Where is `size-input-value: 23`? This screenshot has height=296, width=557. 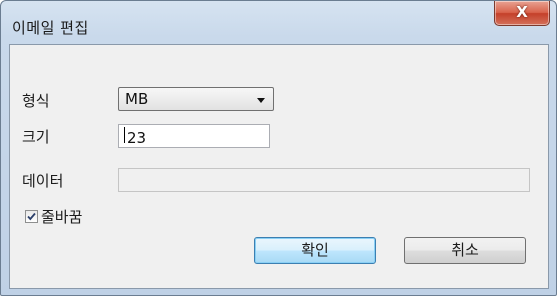
size-input-value: 23 is located at coordinates (137, 138).